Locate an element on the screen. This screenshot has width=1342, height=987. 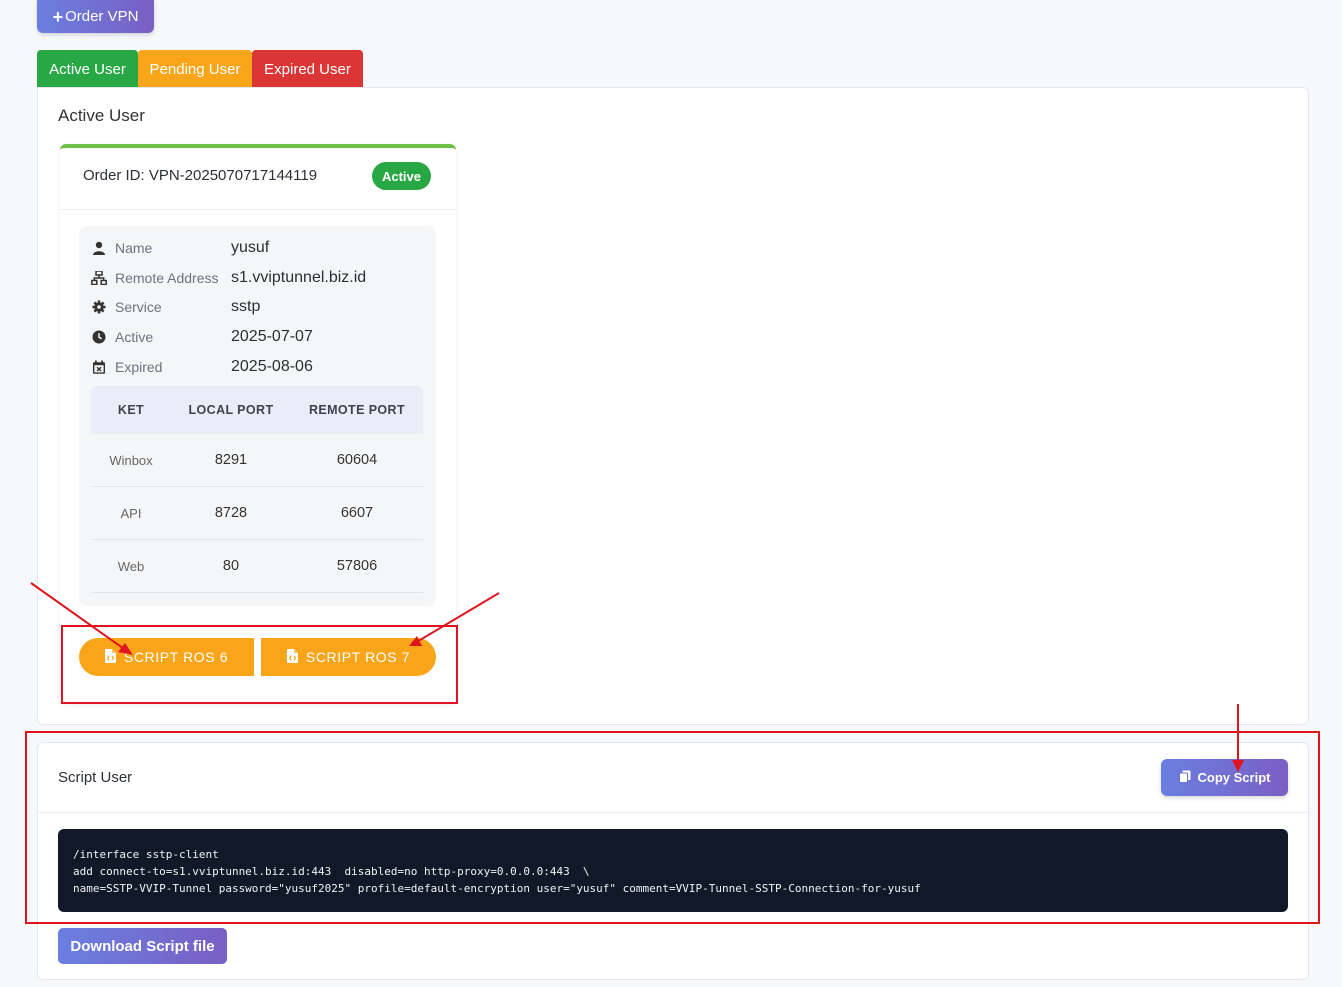
info-row-active: Active 2025-07-07 is located at coordinates (202, 337).